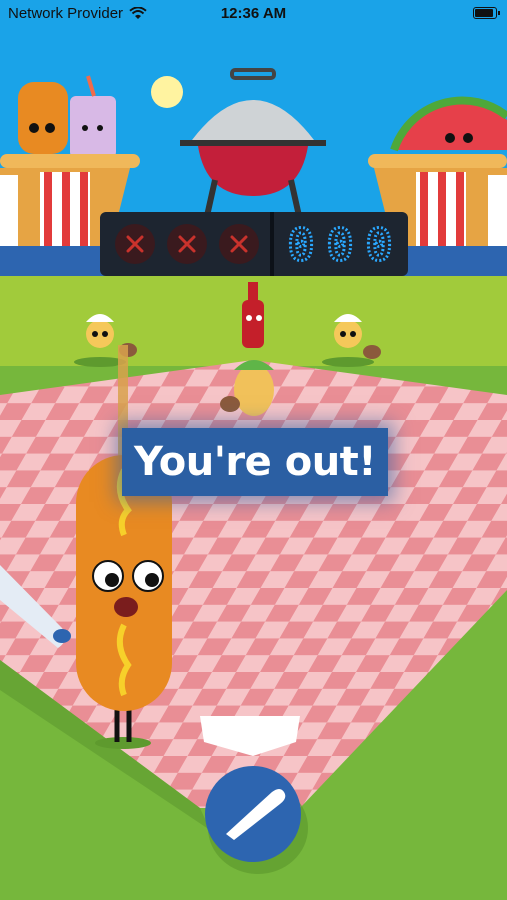 Image resolution: width=507 pixels, height=900 pixels. Describe the element at coordinates (253, 814) in the screenshot. I see `swing-button` at that location.